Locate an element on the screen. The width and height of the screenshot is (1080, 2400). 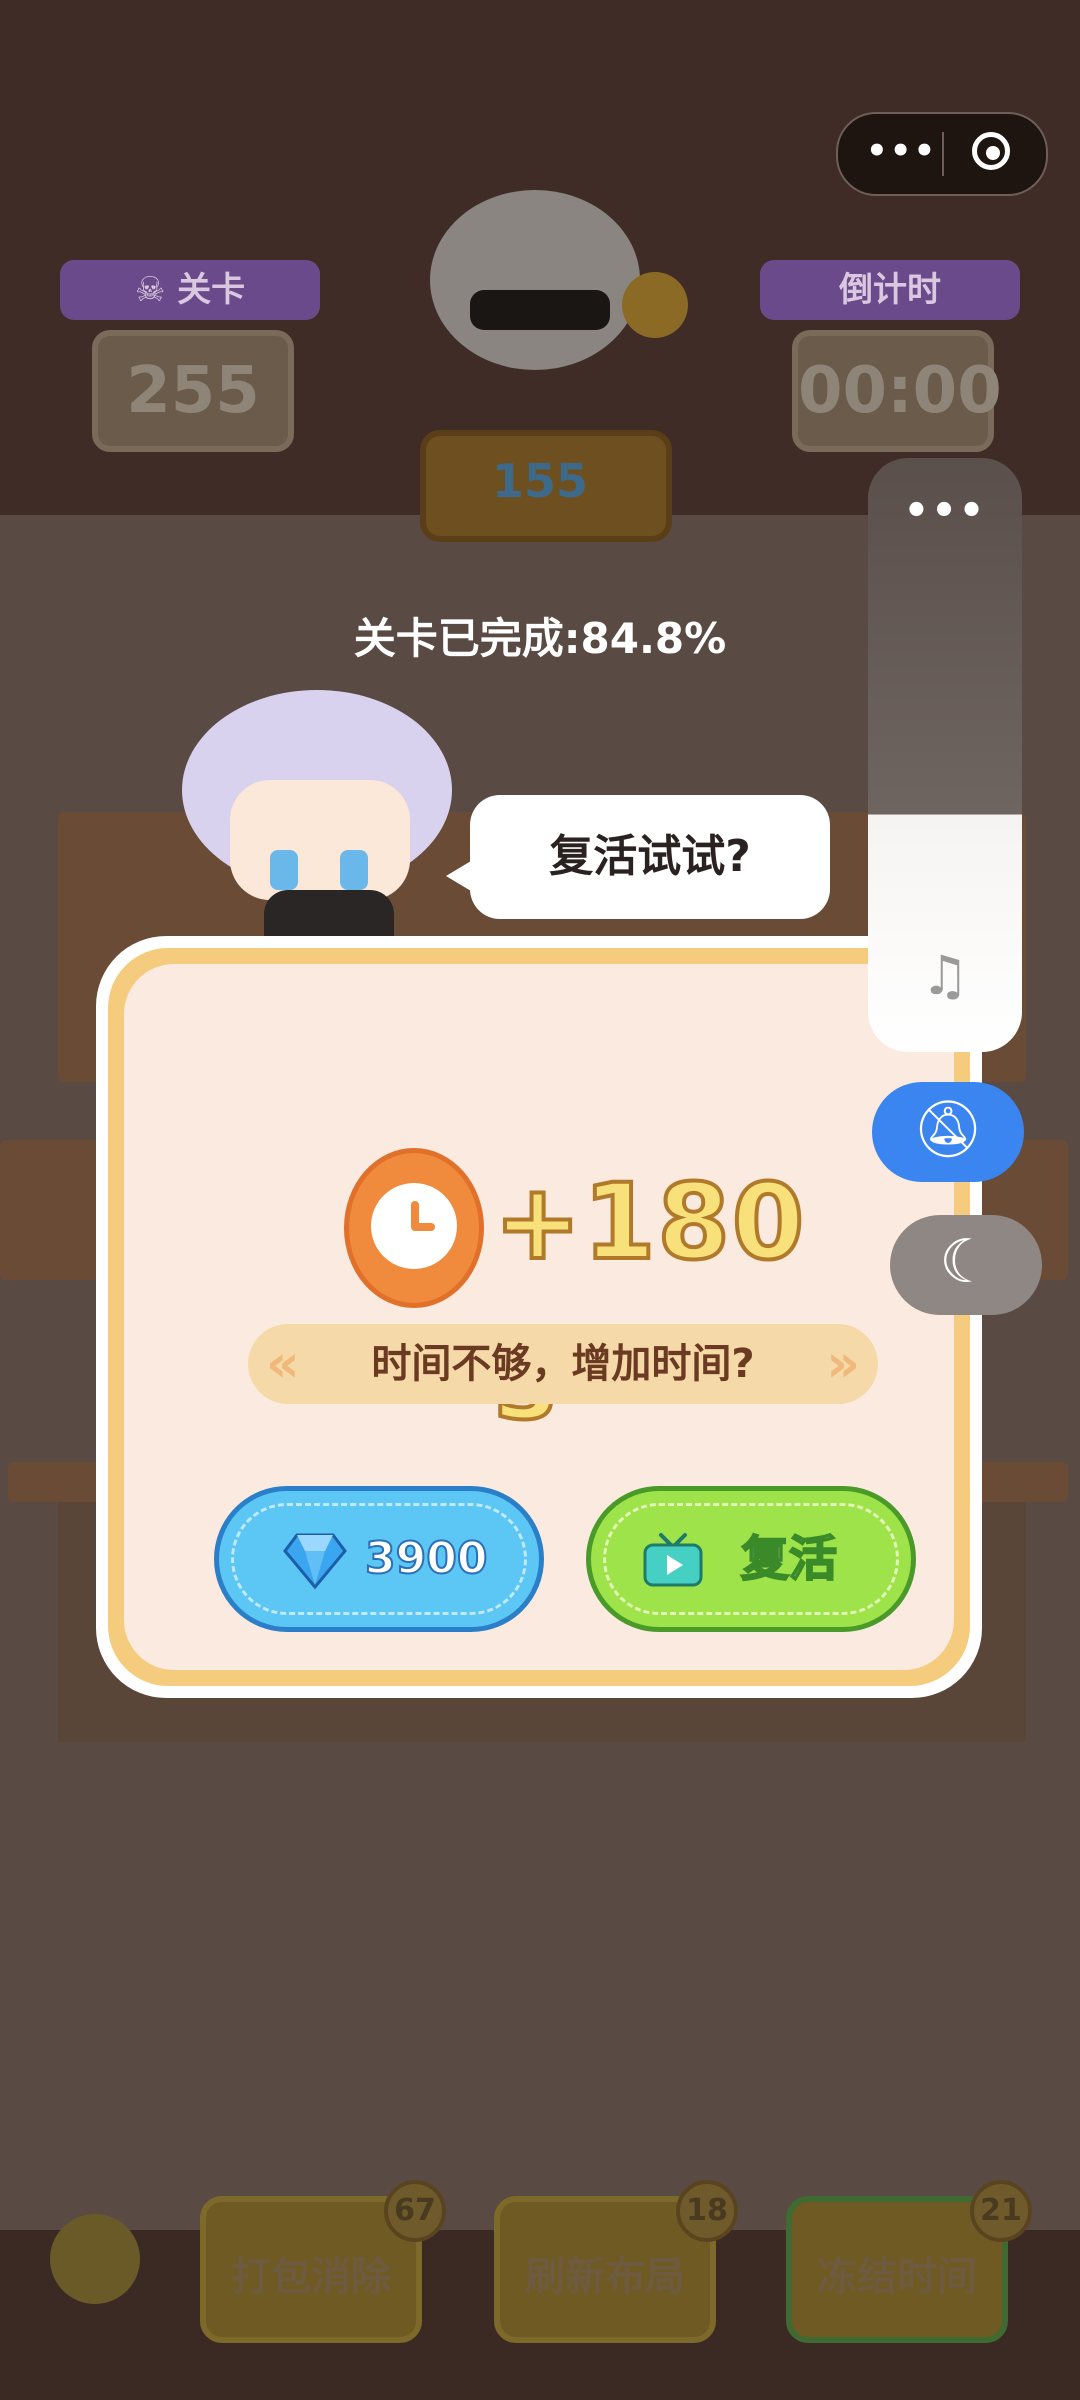
level-banner: ☠ 关卡 is located at coordinates (190, 290).